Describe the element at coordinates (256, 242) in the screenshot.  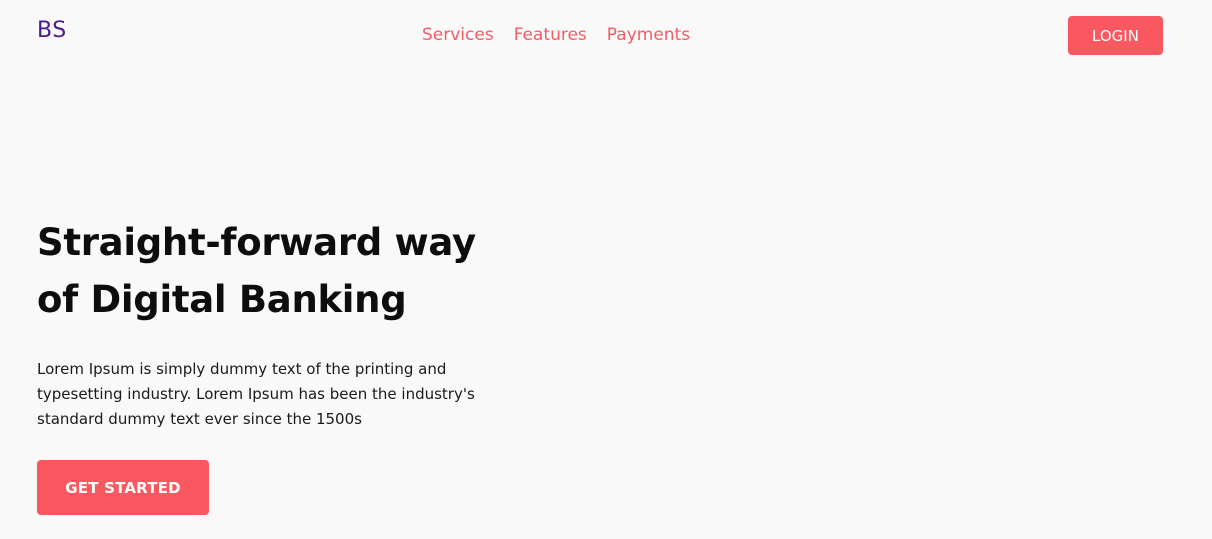
I see `hero-title-line-1: Straight-forward way` at that location.